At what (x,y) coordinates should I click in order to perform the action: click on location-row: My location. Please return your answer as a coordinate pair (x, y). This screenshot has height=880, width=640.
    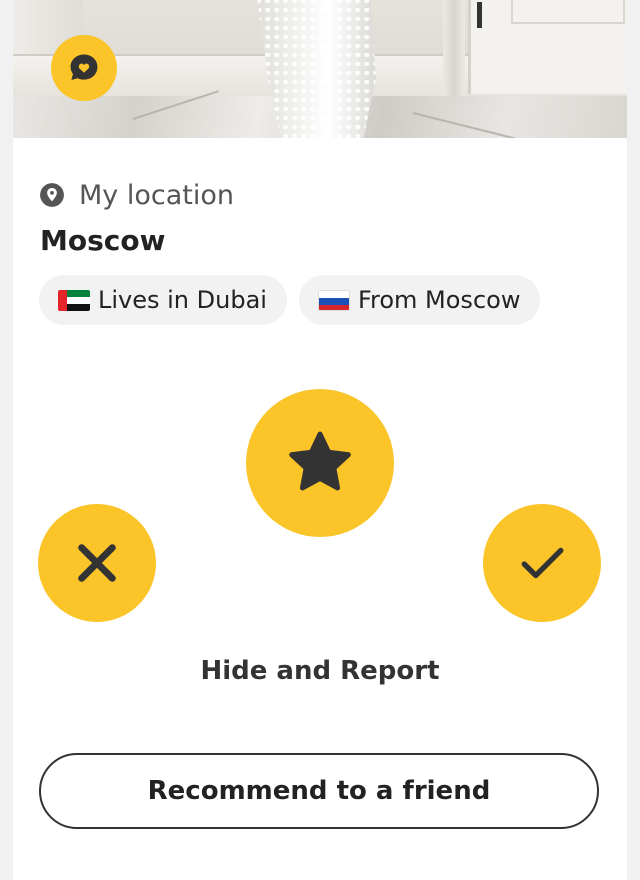
    Looking at the image, I should click on (136, 195).